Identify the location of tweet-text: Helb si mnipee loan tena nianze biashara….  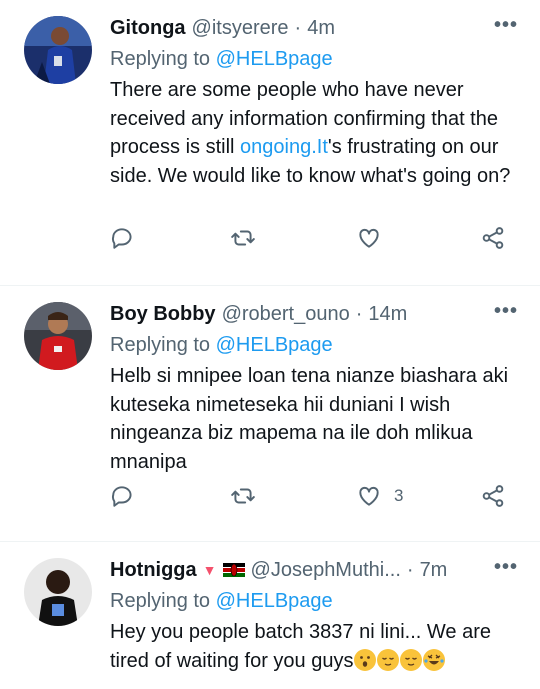
(309, 419).